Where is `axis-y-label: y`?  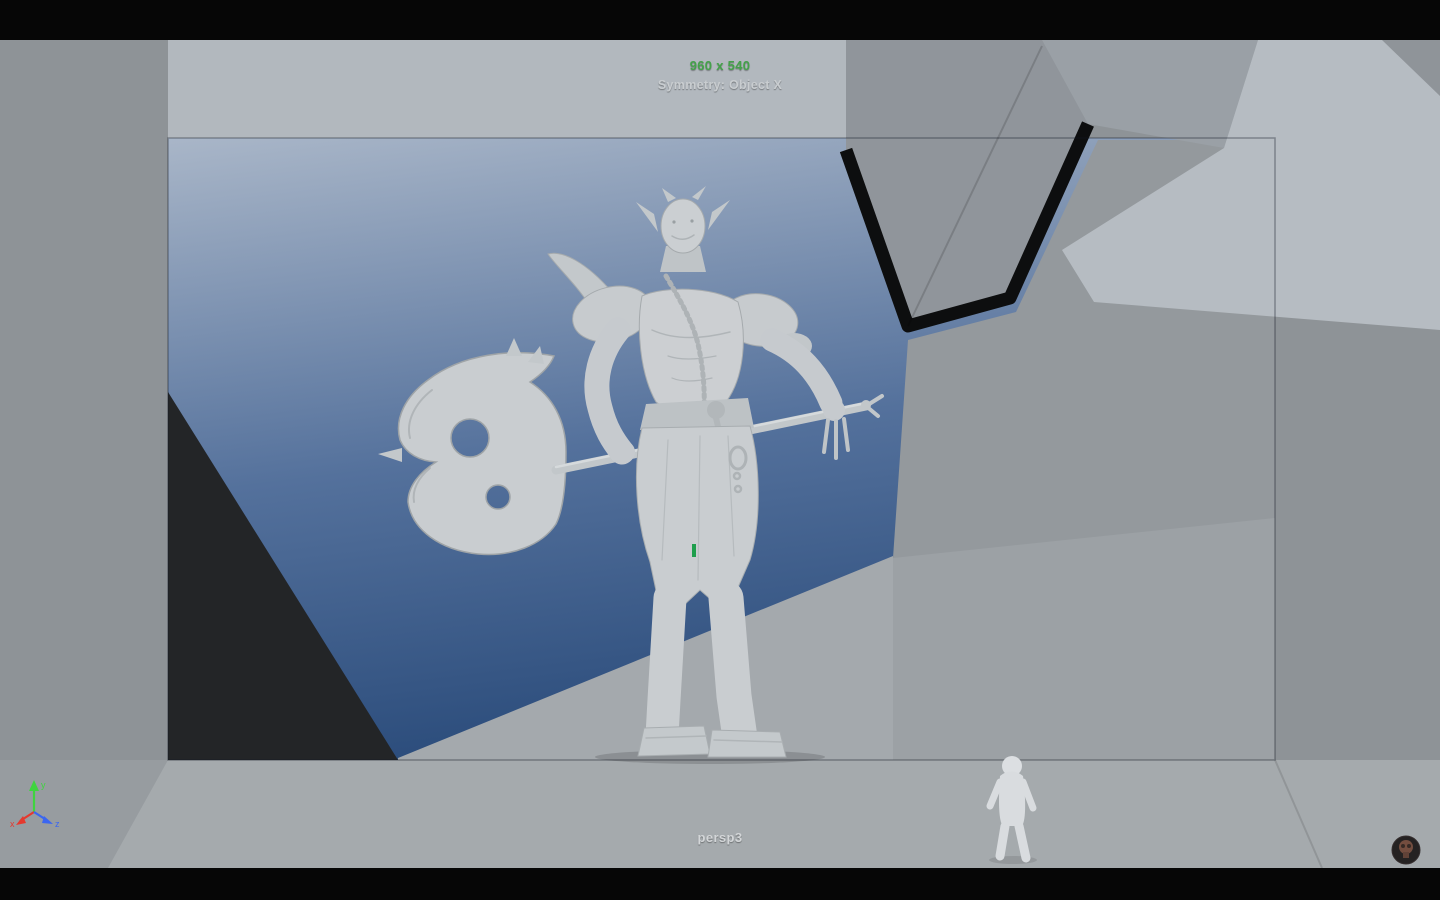 axis-y-label: y is located at coordinates (43, 785).